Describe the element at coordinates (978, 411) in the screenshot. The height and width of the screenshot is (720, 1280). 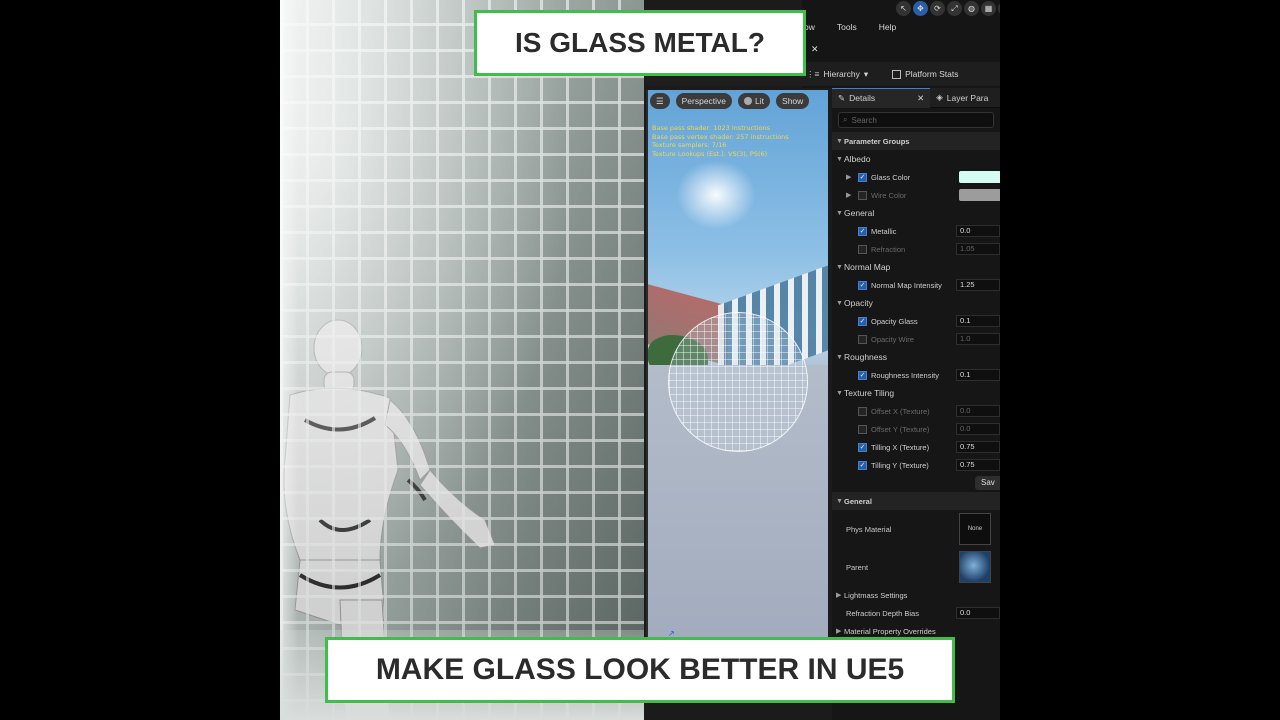
I see `offset-x-value-field: 0.0` at that location.